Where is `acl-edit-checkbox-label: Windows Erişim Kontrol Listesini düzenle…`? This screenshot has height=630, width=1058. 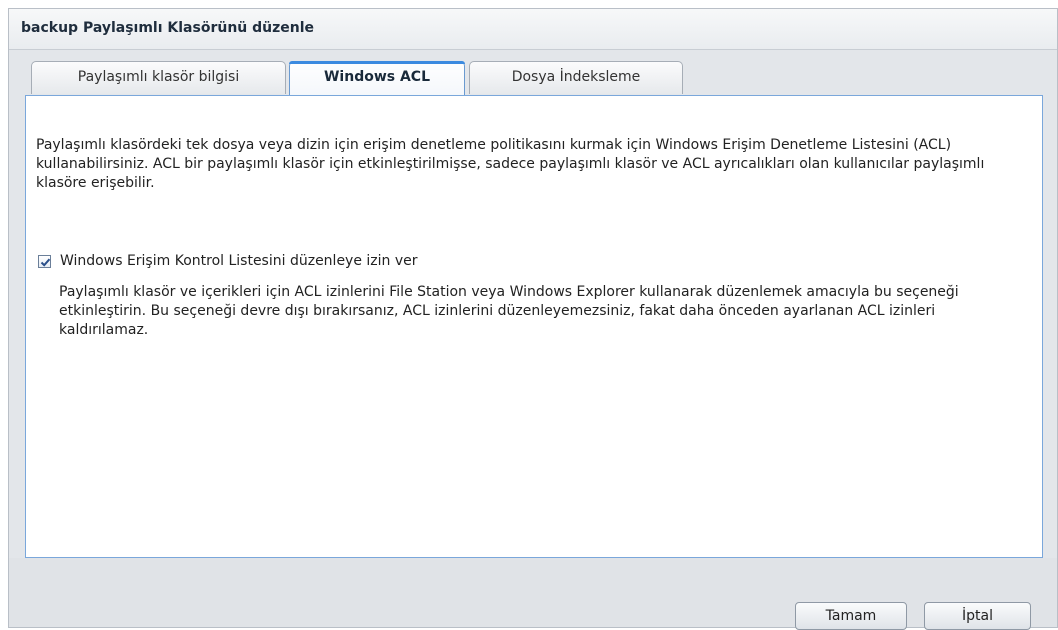
acl-edit-checkbox-label: Windows Erişim Kontrol Listesini düzenle… is located at coordinates (239, 261).